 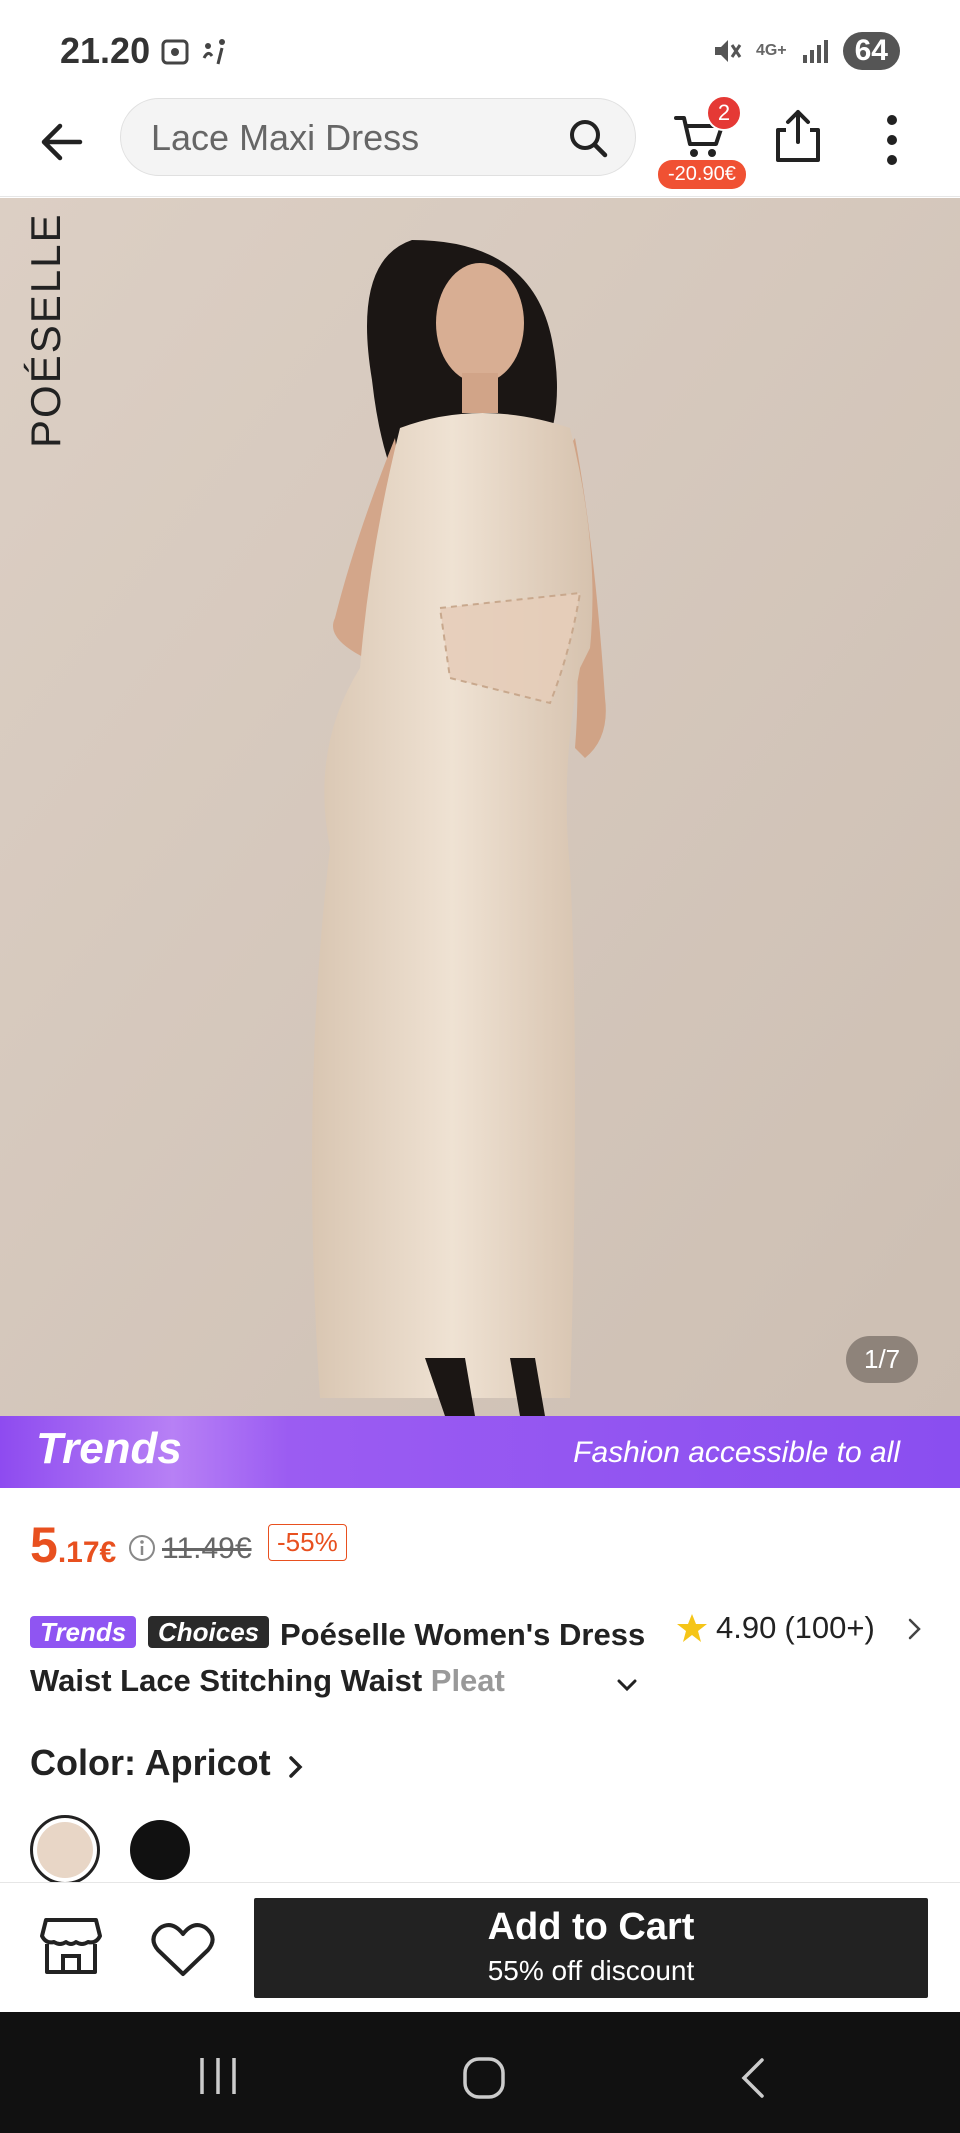 What do you see at coordinates (209, 1632) in the screenshot?
I see `choices-tag: Choices` at bounding box center [209, 1632].